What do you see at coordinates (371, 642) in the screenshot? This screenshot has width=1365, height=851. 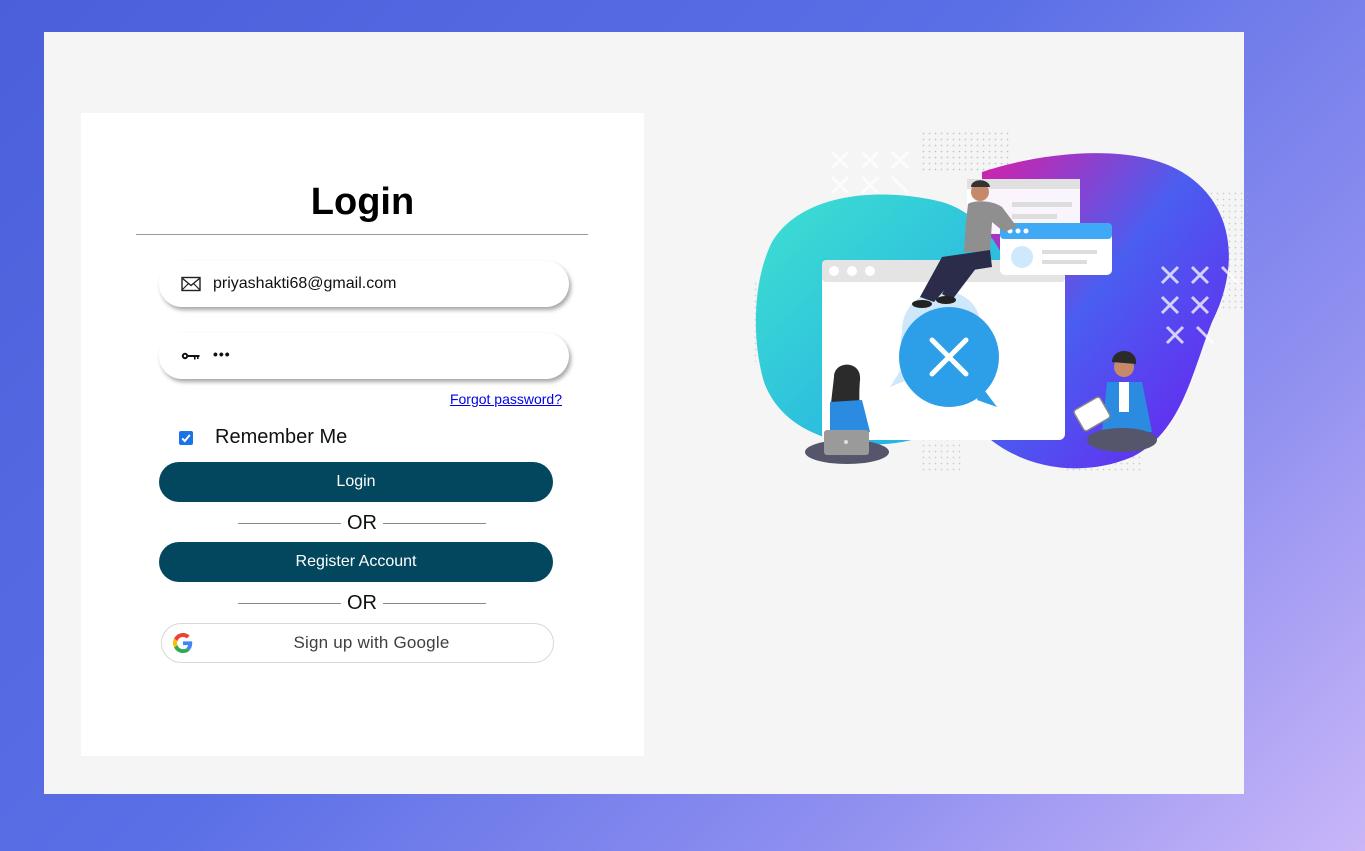 I see `google-signup-label: Sign up with Google` at bounding box center [371, 642].